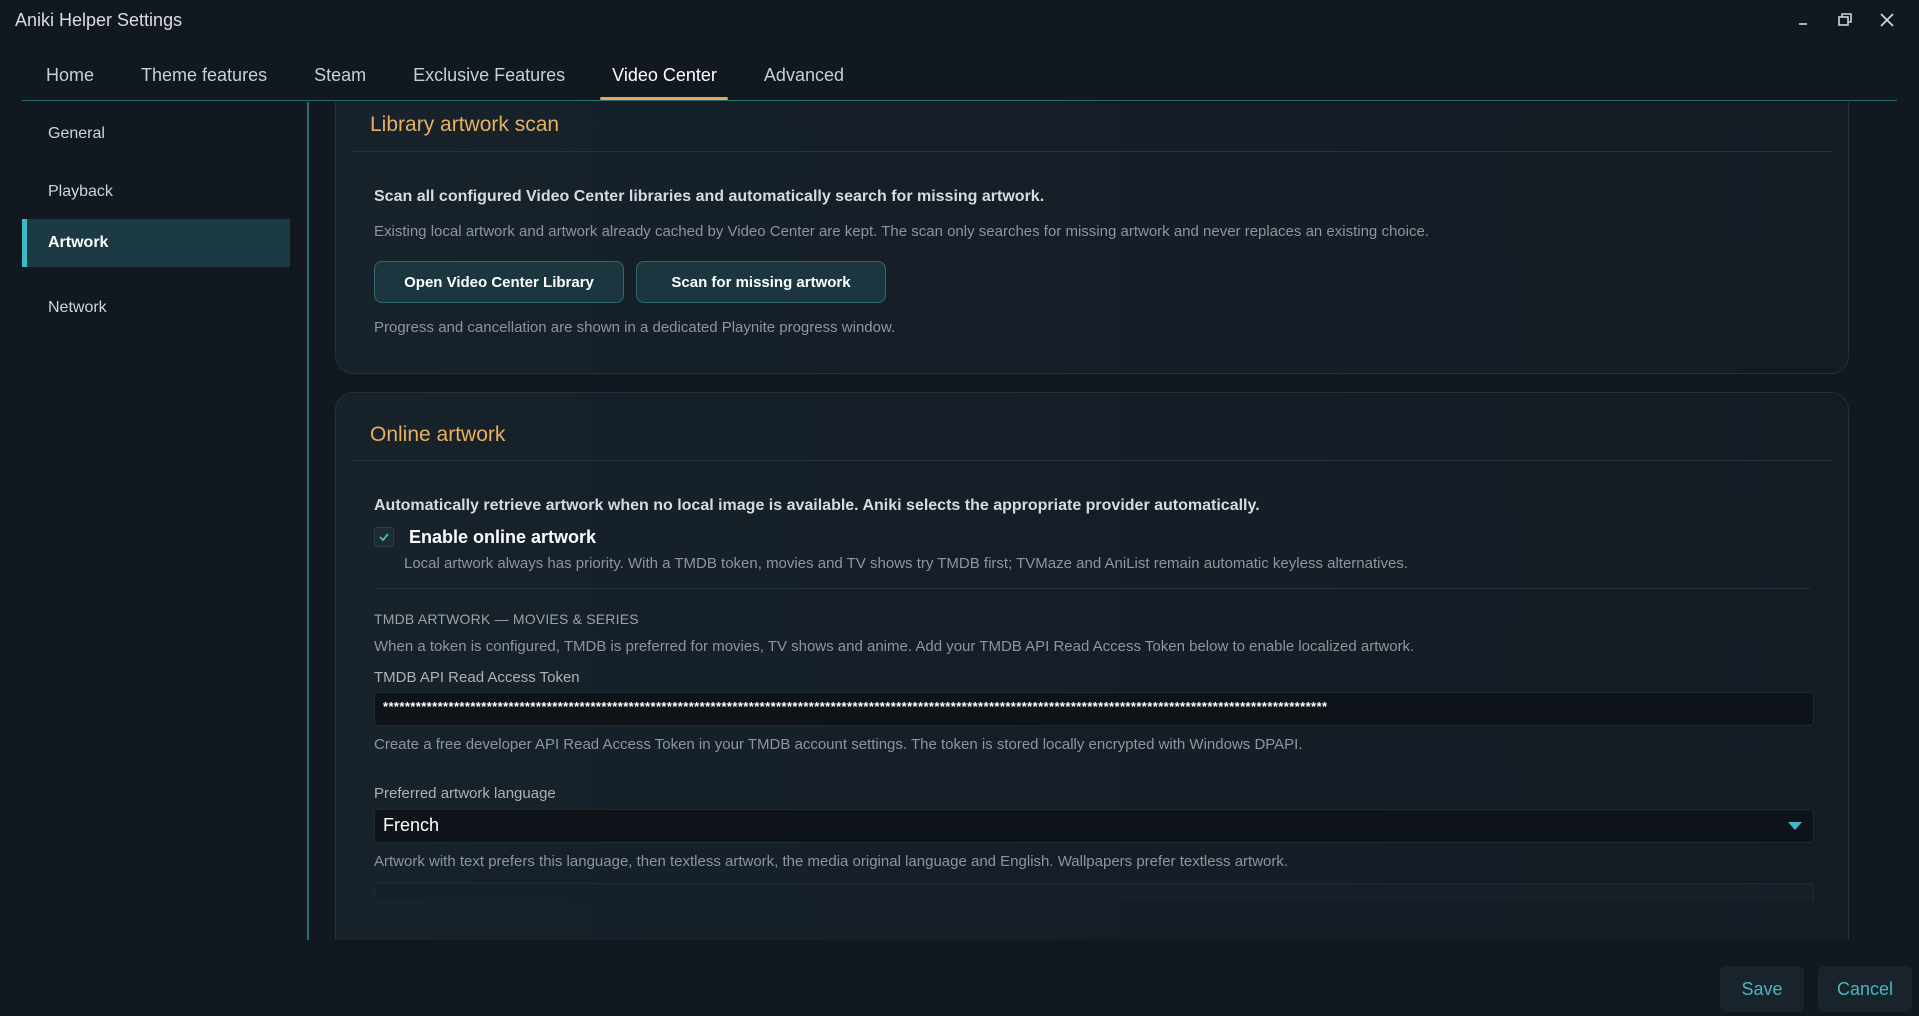  I want to click on library-scan-title: Library artwork scan, so click(465, 124).